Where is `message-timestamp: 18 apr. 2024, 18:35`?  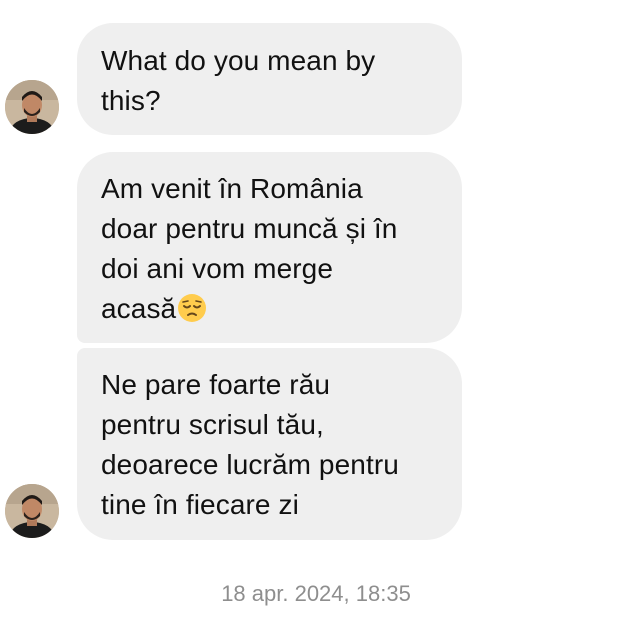 message-timestamp: 18 apr. 2024, 18:35 is located at coordinates (316, 594).